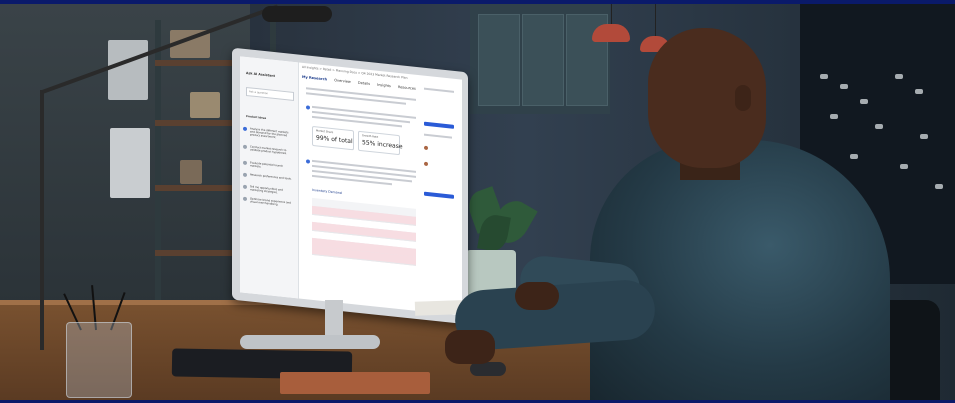  What do you see at coordinates (314, 78) in the screenshot?
I see `tab-my-research: My Research` at bounding box center [314, 78].